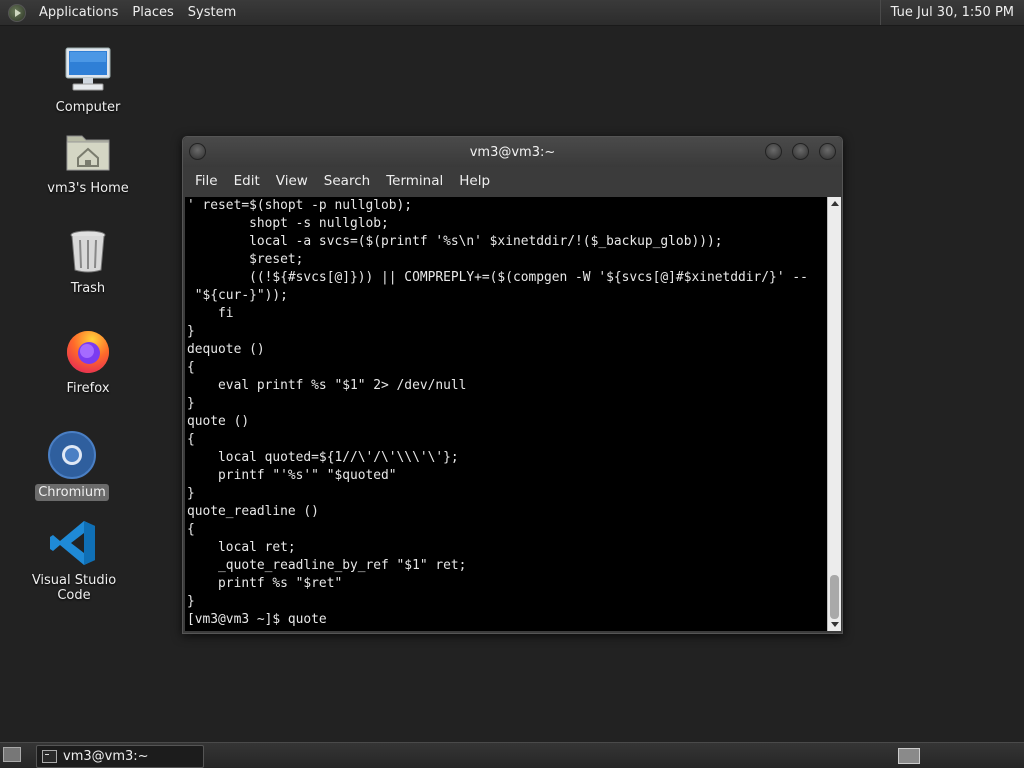 The width and height of the screenshot is (1024, 768). What do you see at coordinates (292, 475) in the screenshot?
I see `terminal-line: printf "'%s'" "$quoted"` at bounding box center [292, 475].